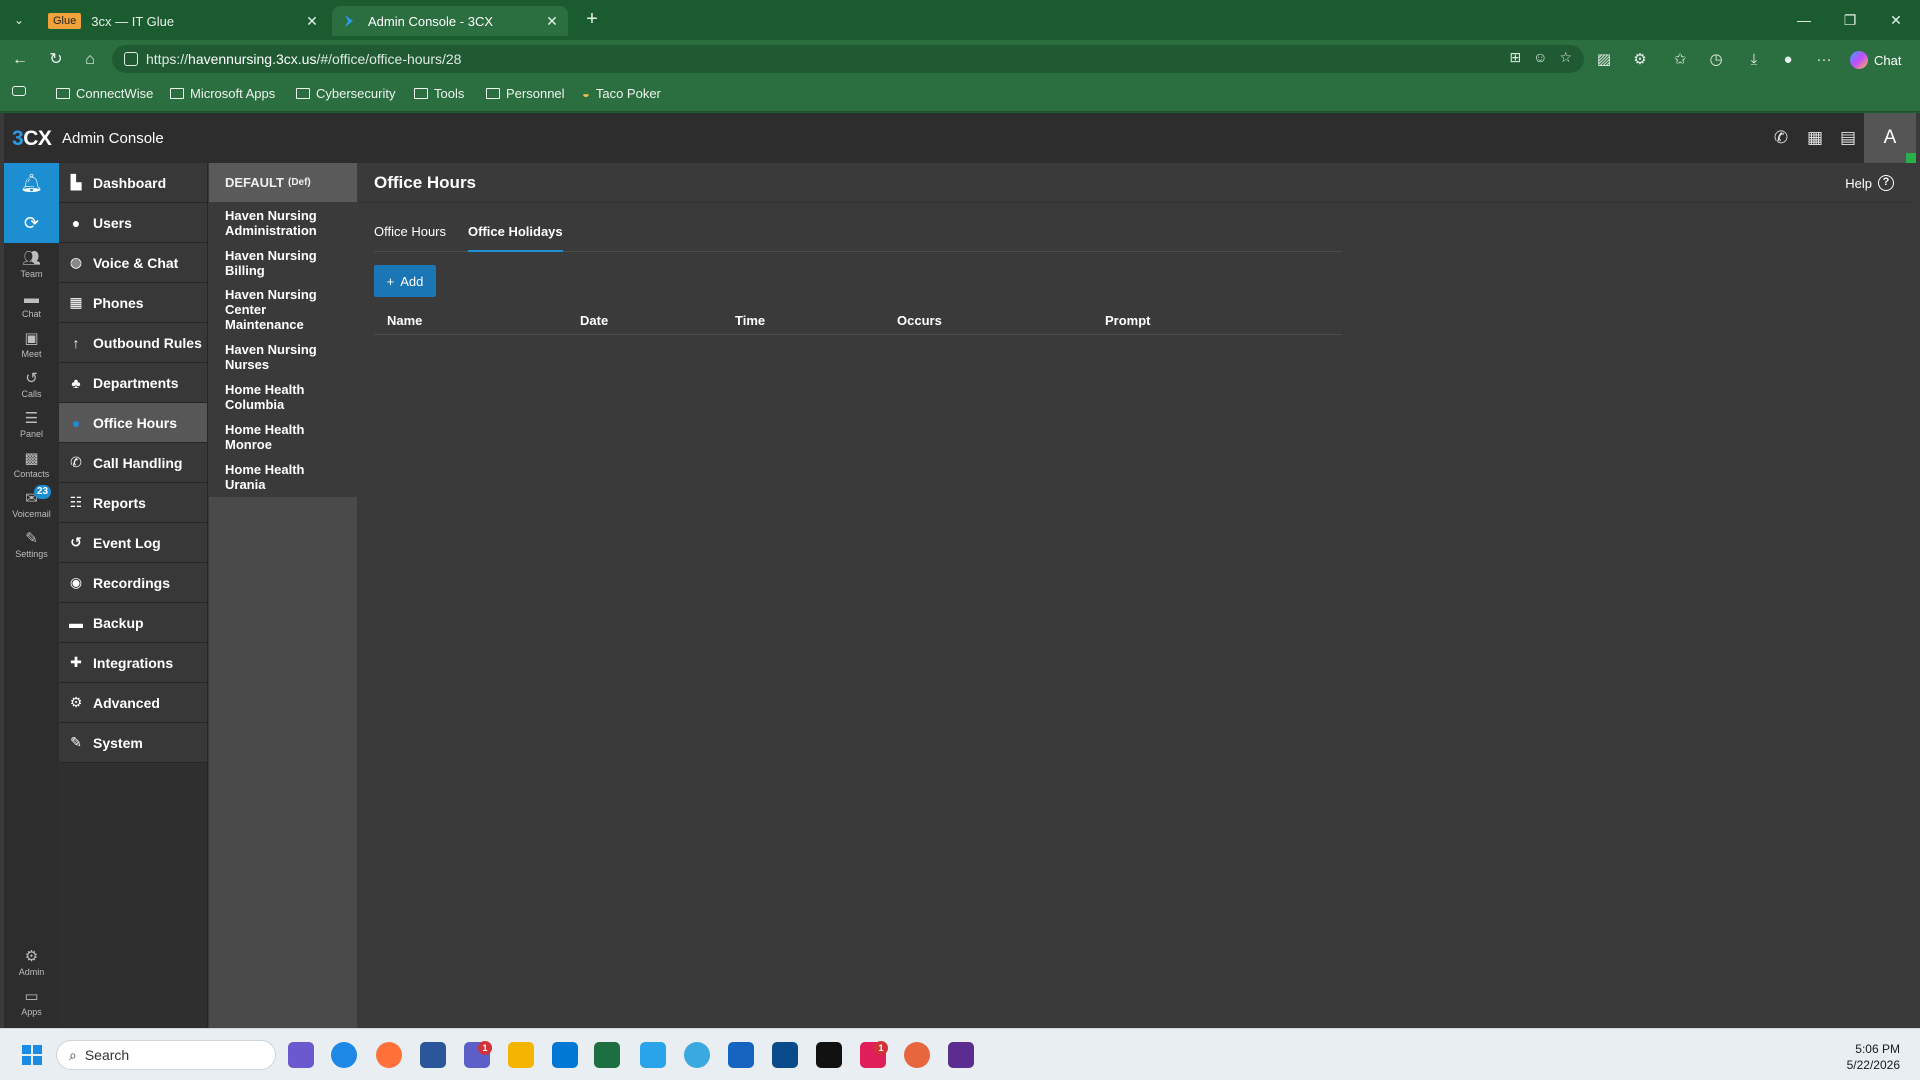  Describe the element at coordinates (19, 91) in the screenshot. I see `collections-icon` at that location.